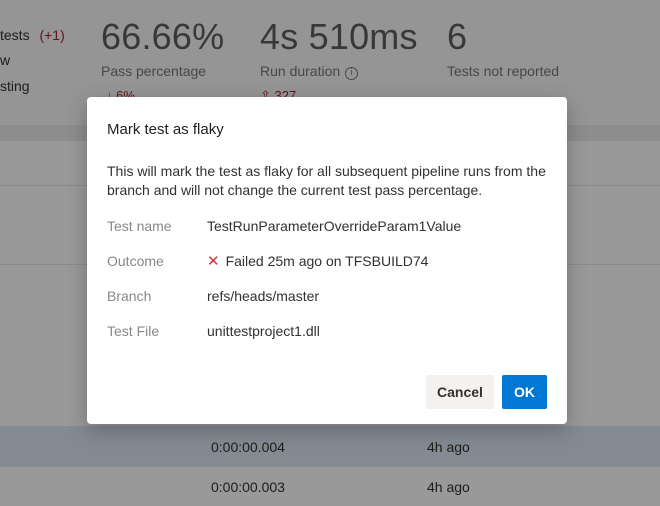 This screenshot has height=506, width=660. I want to click on outcome-label: Outcome, so click(135, 261).